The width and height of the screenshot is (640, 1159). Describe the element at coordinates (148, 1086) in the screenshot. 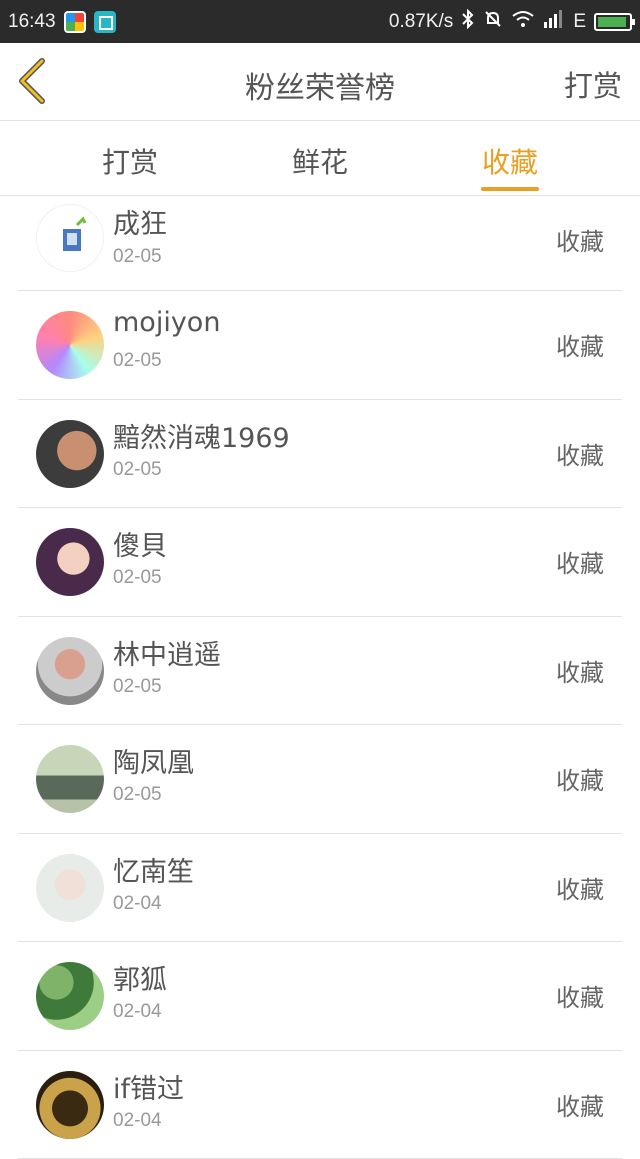

I see `user-name: if错过` at that location.